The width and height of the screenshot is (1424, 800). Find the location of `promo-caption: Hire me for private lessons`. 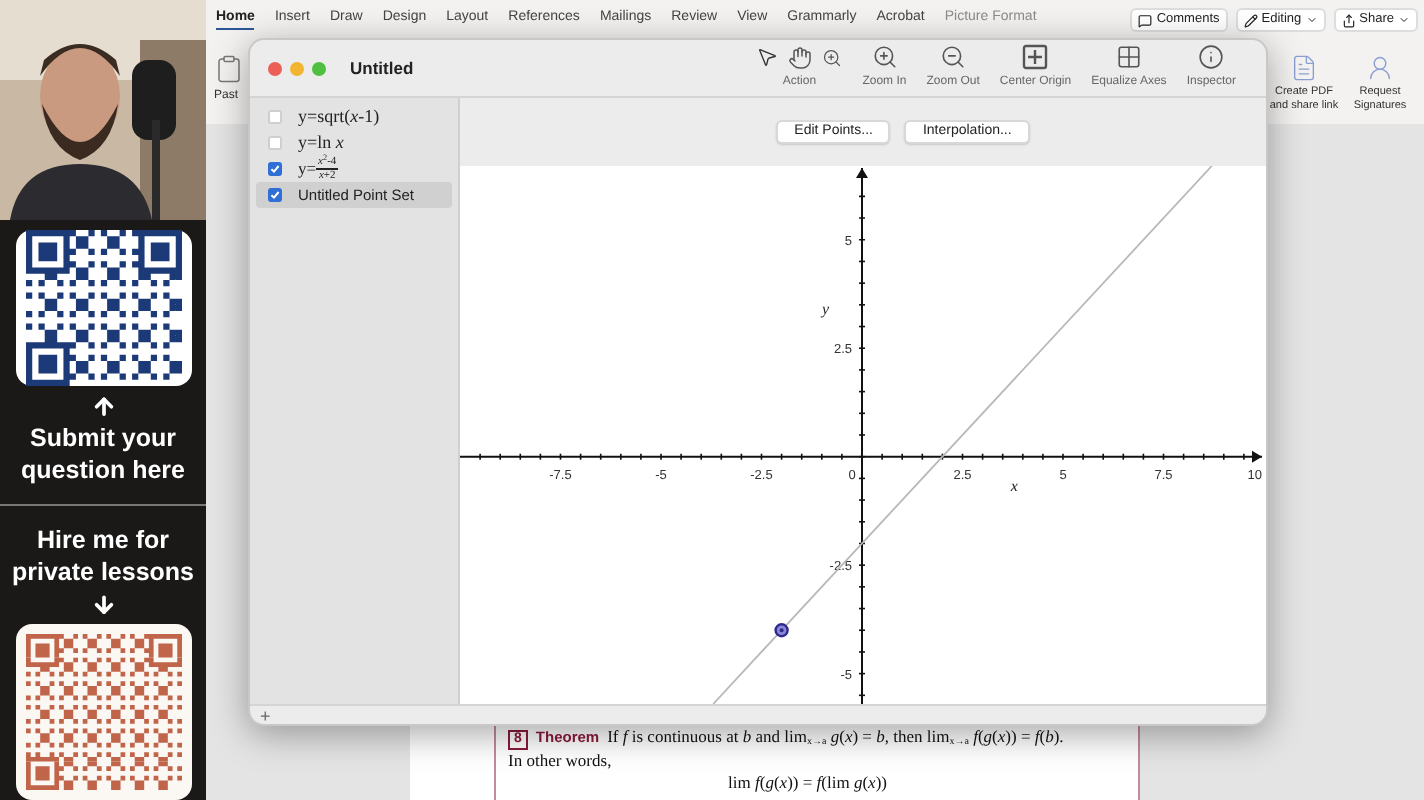

promo-caption: Hire me for private lessons is located at coordinates (102, 556).